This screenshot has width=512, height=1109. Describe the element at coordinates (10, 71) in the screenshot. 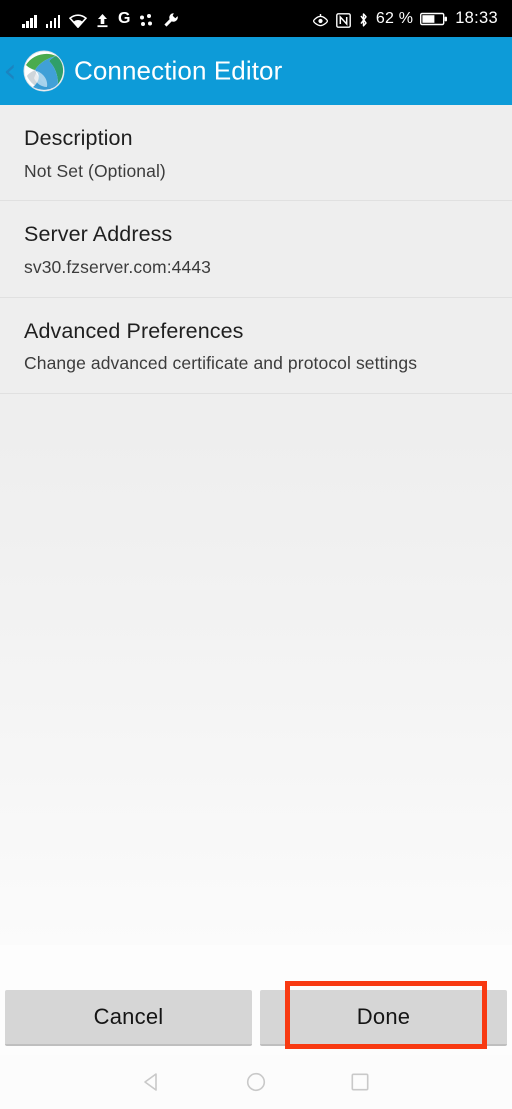

I see `back-chevron-icon: ‹` at that location.